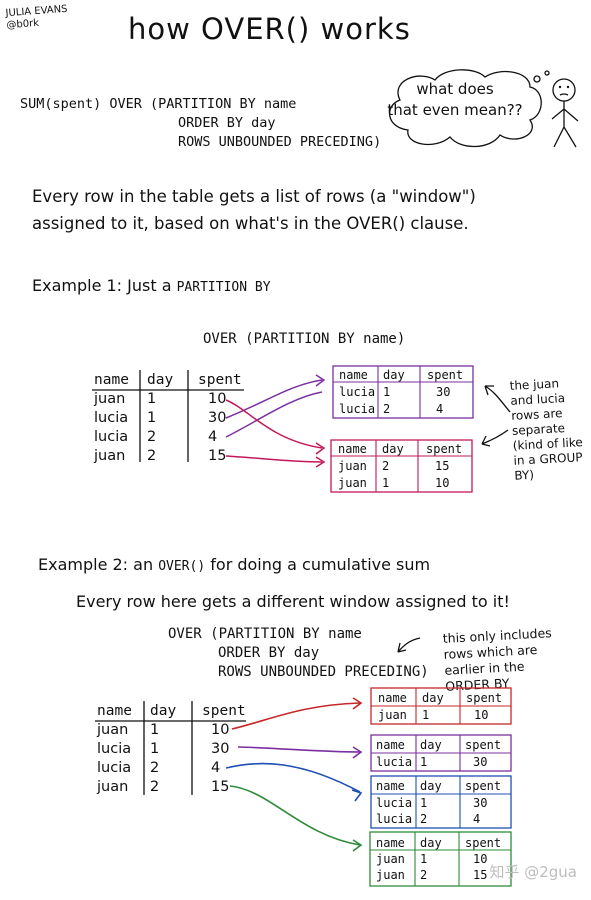 This screenshot has width=591, height=900. Describe the element at coordinates (477, 819) in the screenshot. I see `box-cell: 4` at that location.